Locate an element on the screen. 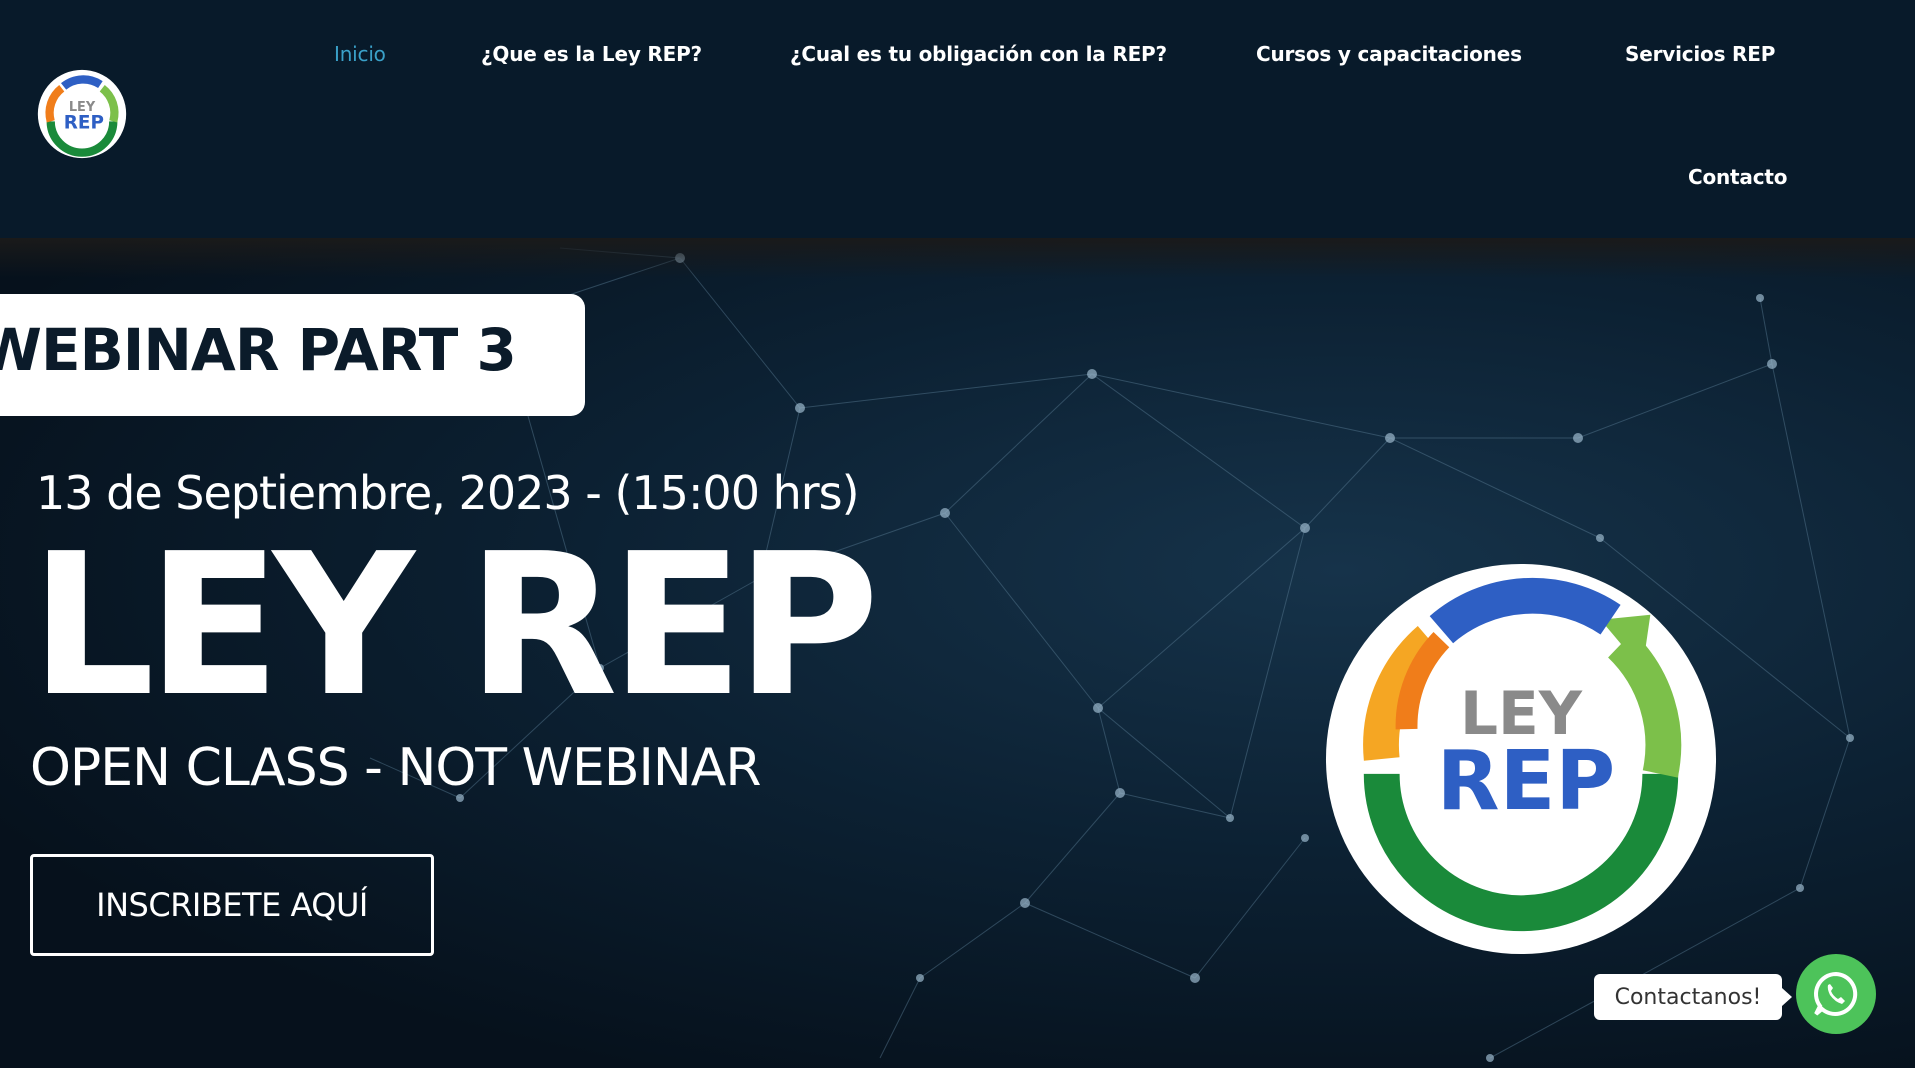 This screenshot has height=1068, width=1915. webinar-tag: WEBINAR PART 3 is located at coordinates (292, 355).